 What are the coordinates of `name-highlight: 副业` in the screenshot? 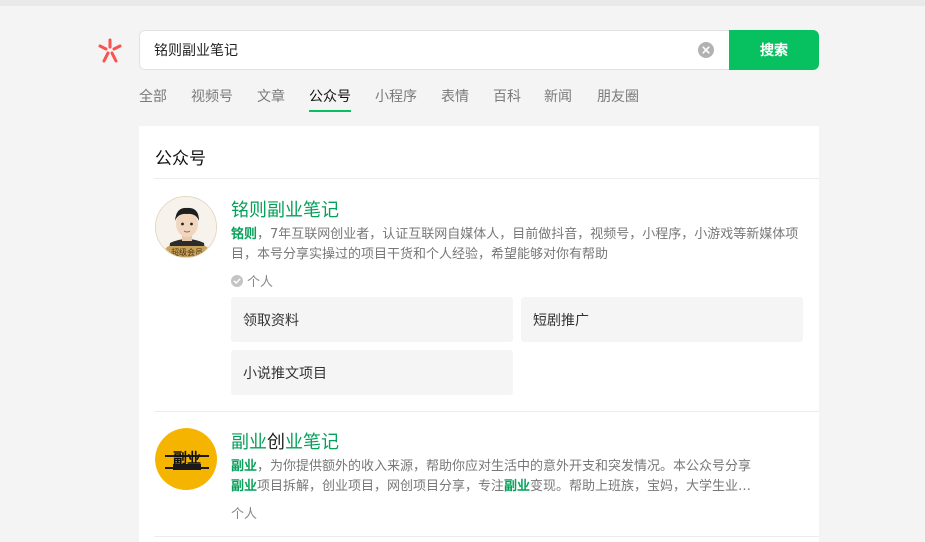 It's located at (249, 442).